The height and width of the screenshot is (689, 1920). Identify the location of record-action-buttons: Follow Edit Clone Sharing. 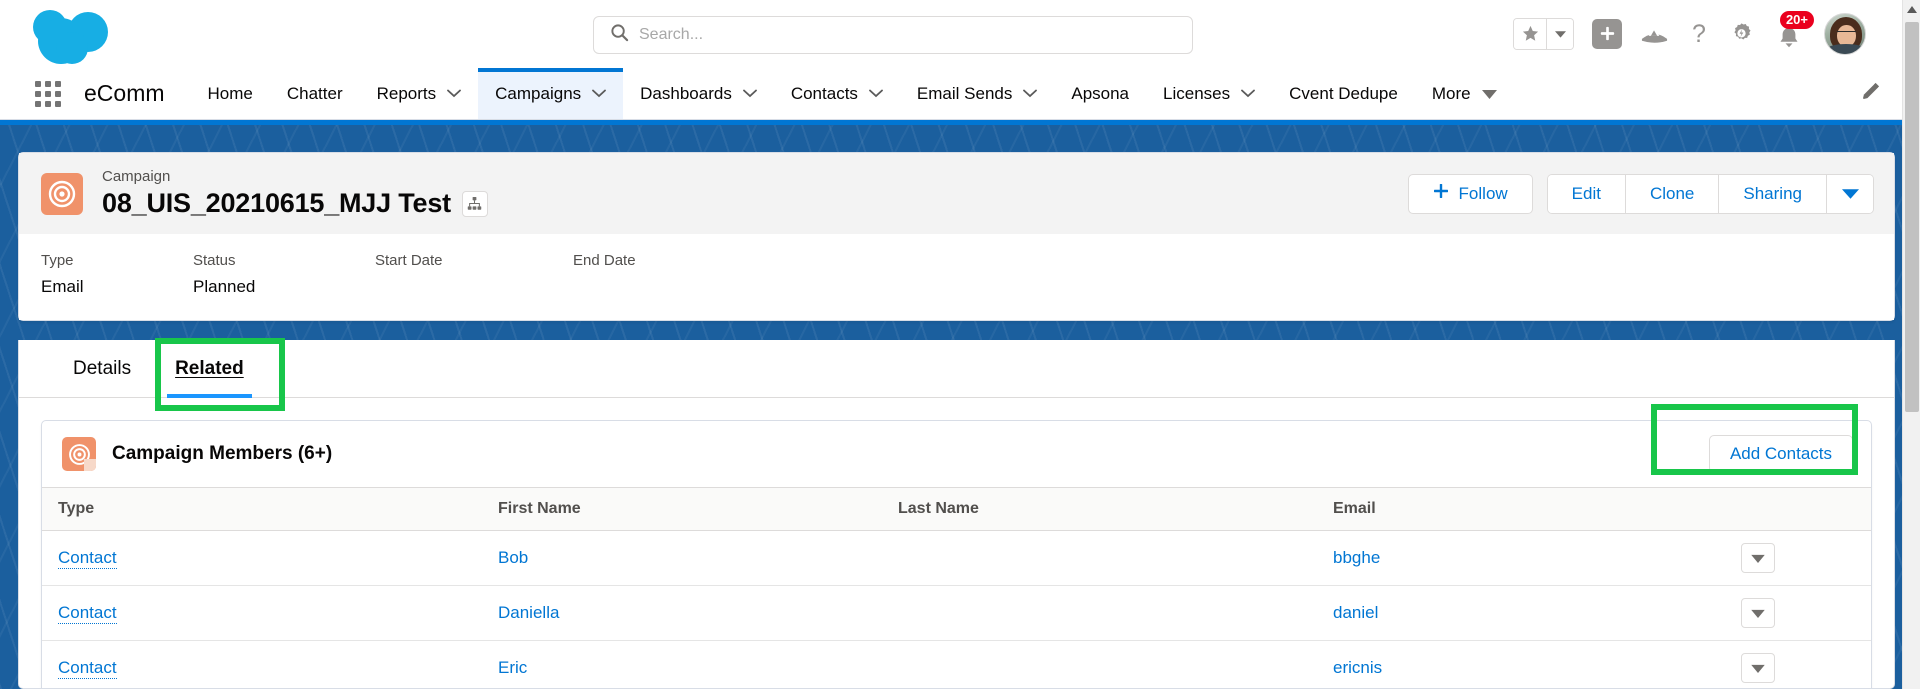
(1640, 193).